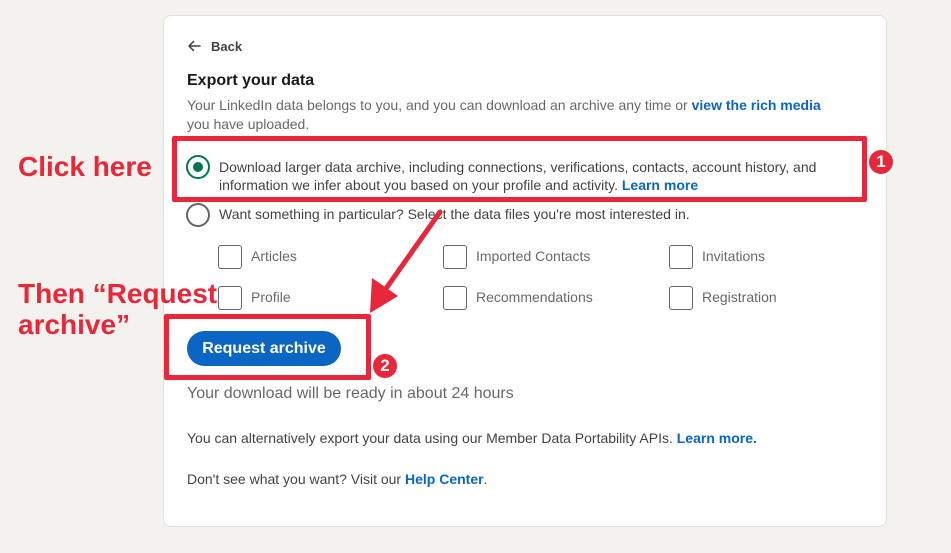  I want to click on annotation-click-here: Click here, so click(85, 166).